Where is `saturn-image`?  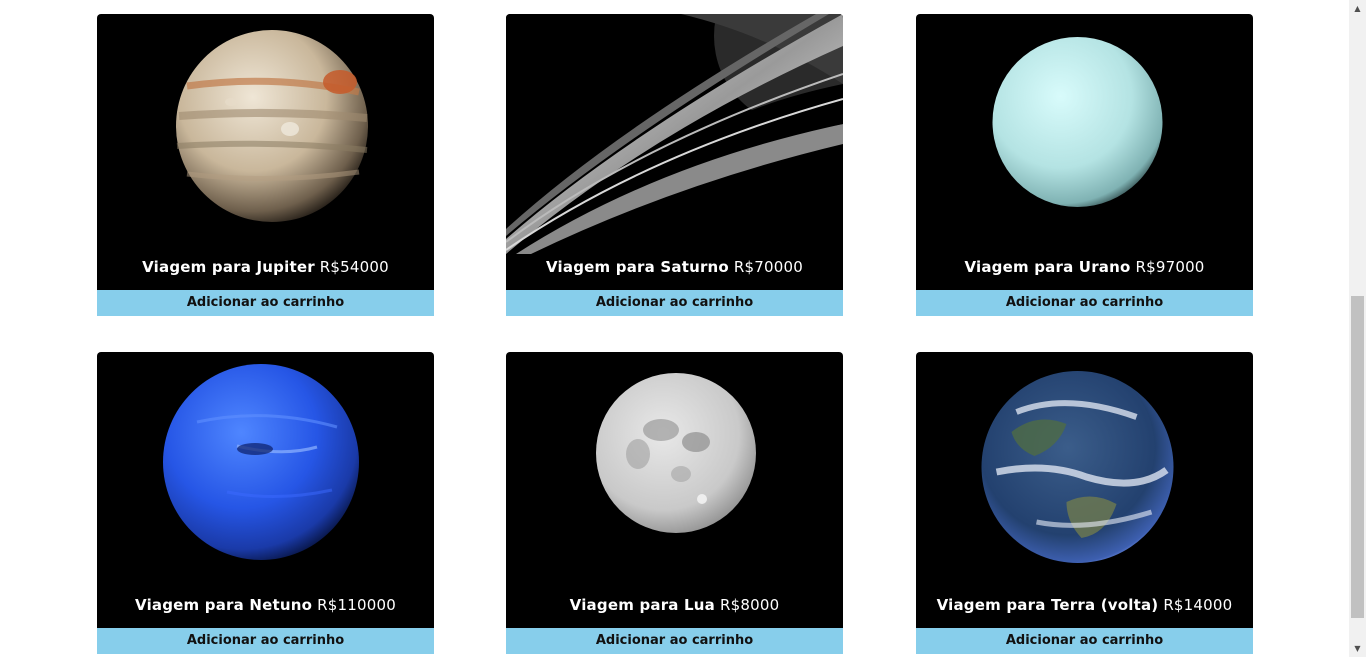 saturn-image is located at coordinates (674, 134).